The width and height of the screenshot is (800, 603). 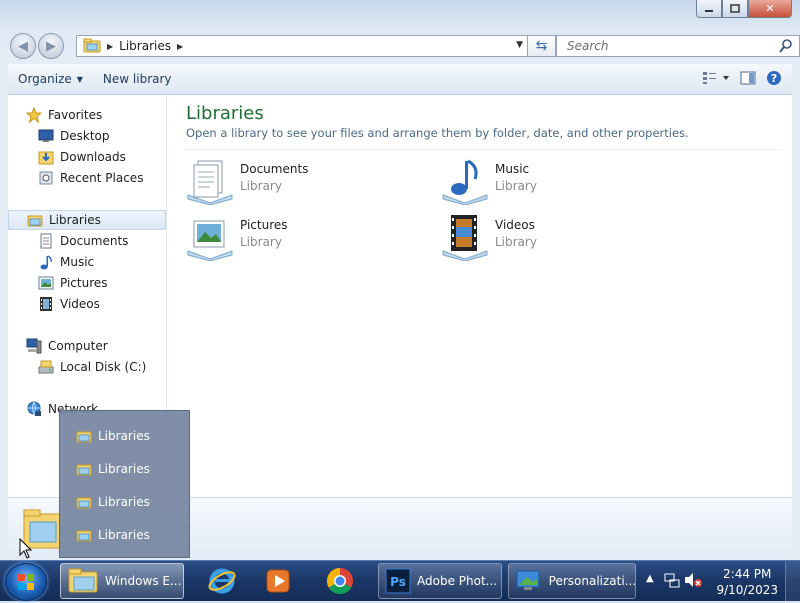 I want to click on library-text: Documents Library, so click(x=274, y=183).